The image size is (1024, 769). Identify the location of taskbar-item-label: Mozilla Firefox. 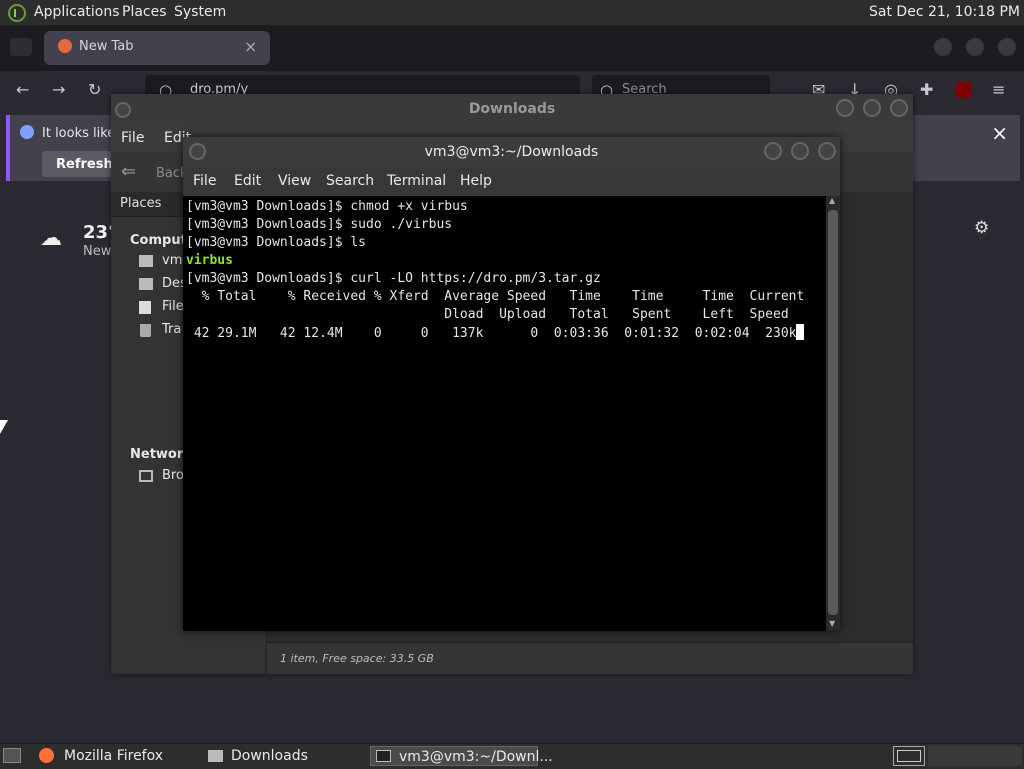
(114, 756).